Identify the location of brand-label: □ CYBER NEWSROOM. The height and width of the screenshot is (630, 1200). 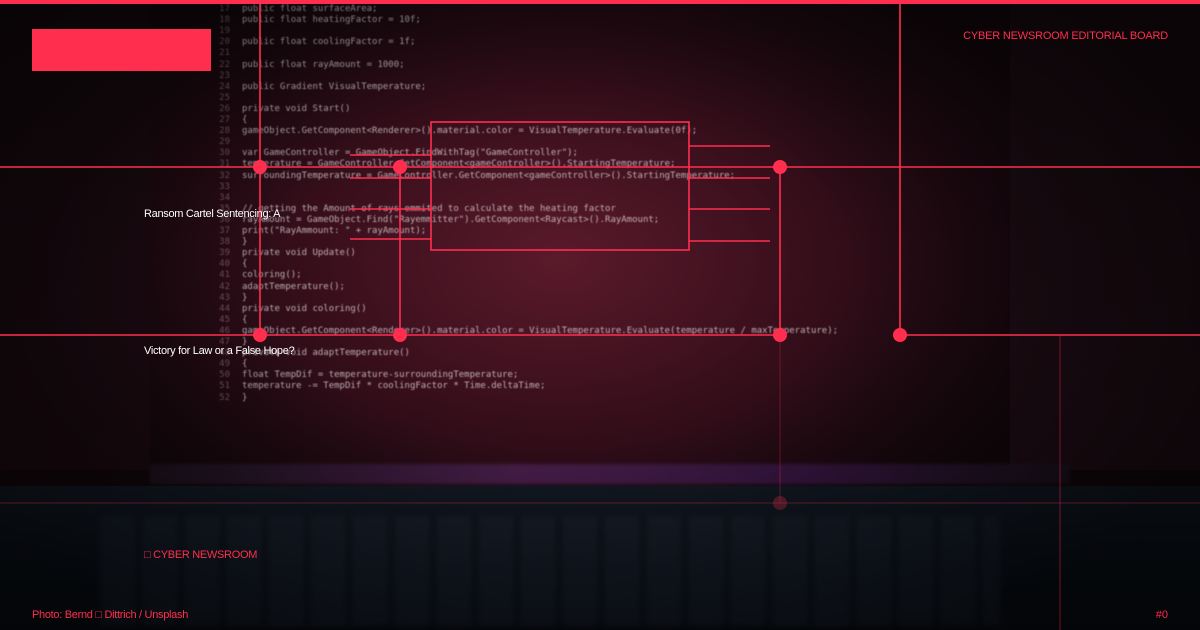
(201, 555).